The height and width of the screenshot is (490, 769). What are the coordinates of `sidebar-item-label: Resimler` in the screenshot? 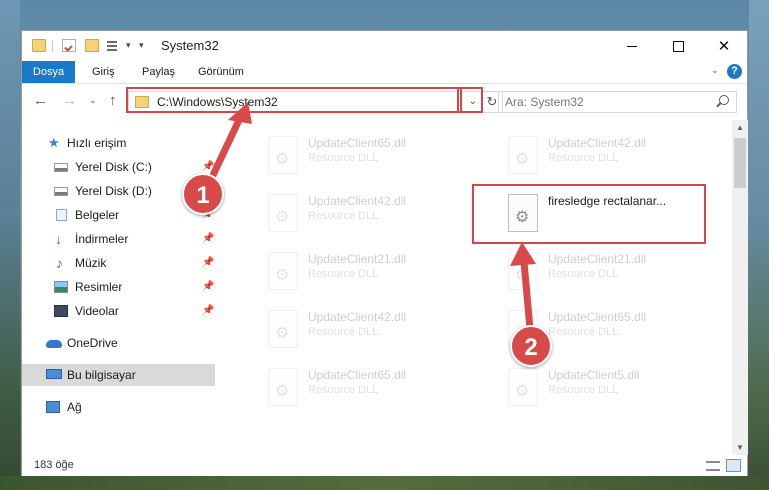 It's located at (99, 287).